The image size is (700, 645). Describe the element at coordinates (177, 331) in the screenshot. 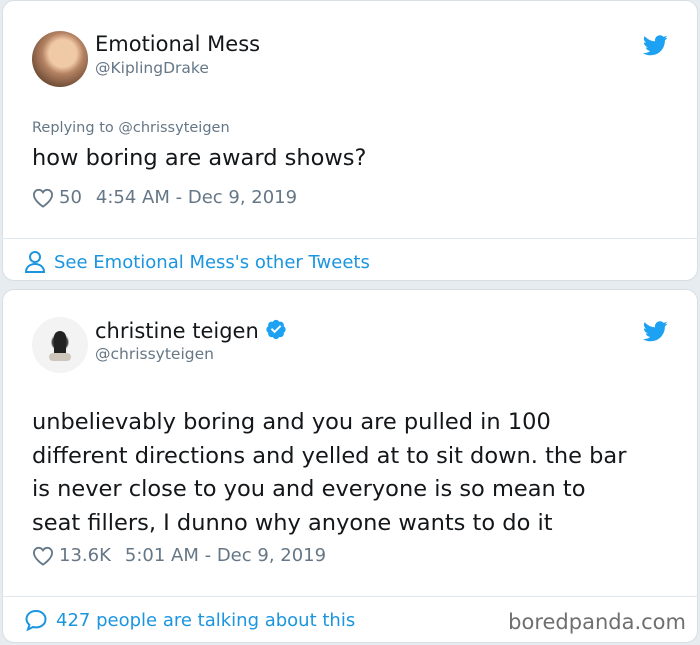

I see `display-name-text: christine teigen` at that location.